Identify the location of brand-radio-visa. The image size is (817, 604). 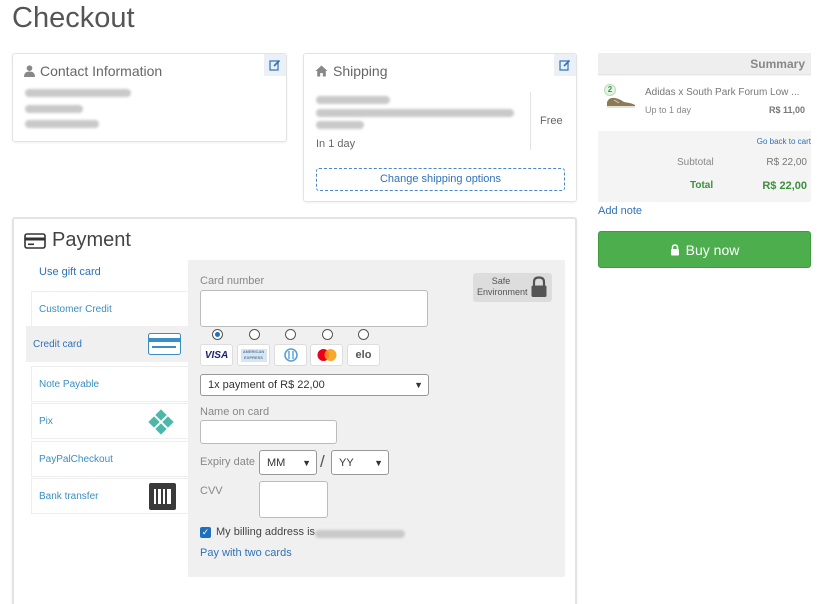
(217, 334).